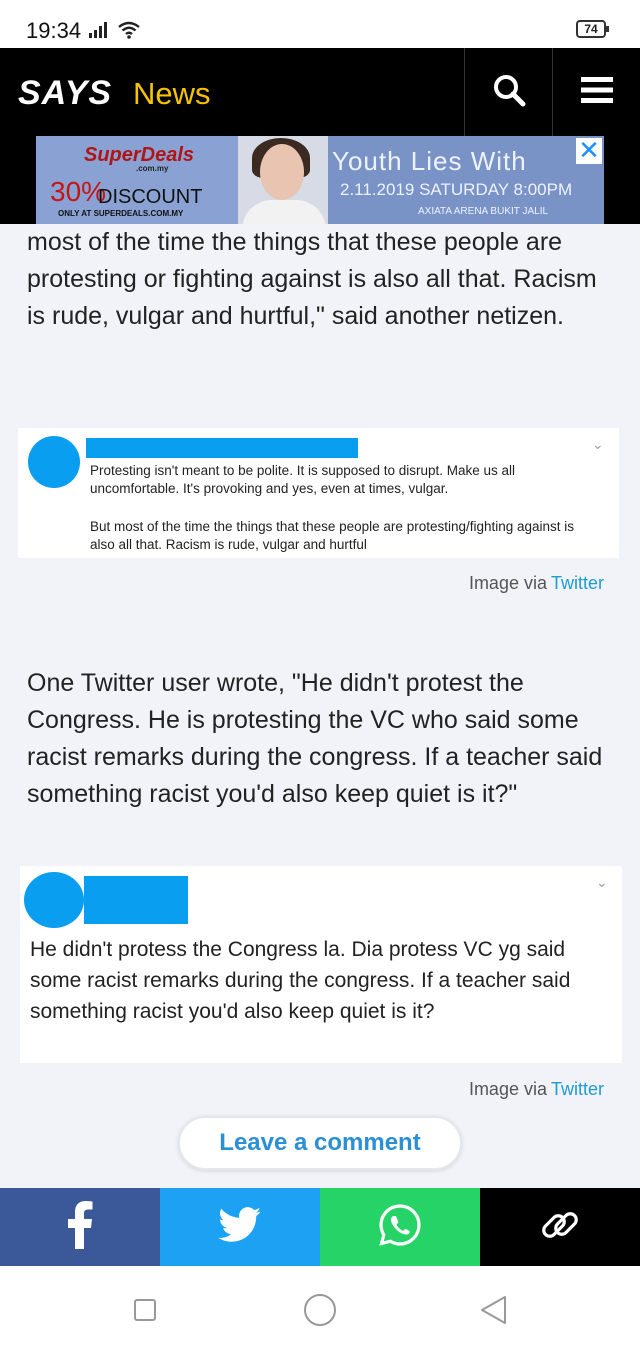 Image resolution: width=640 pixels, height=1351 pixels. I want to click on facebook-icon, so click(80, 1227).